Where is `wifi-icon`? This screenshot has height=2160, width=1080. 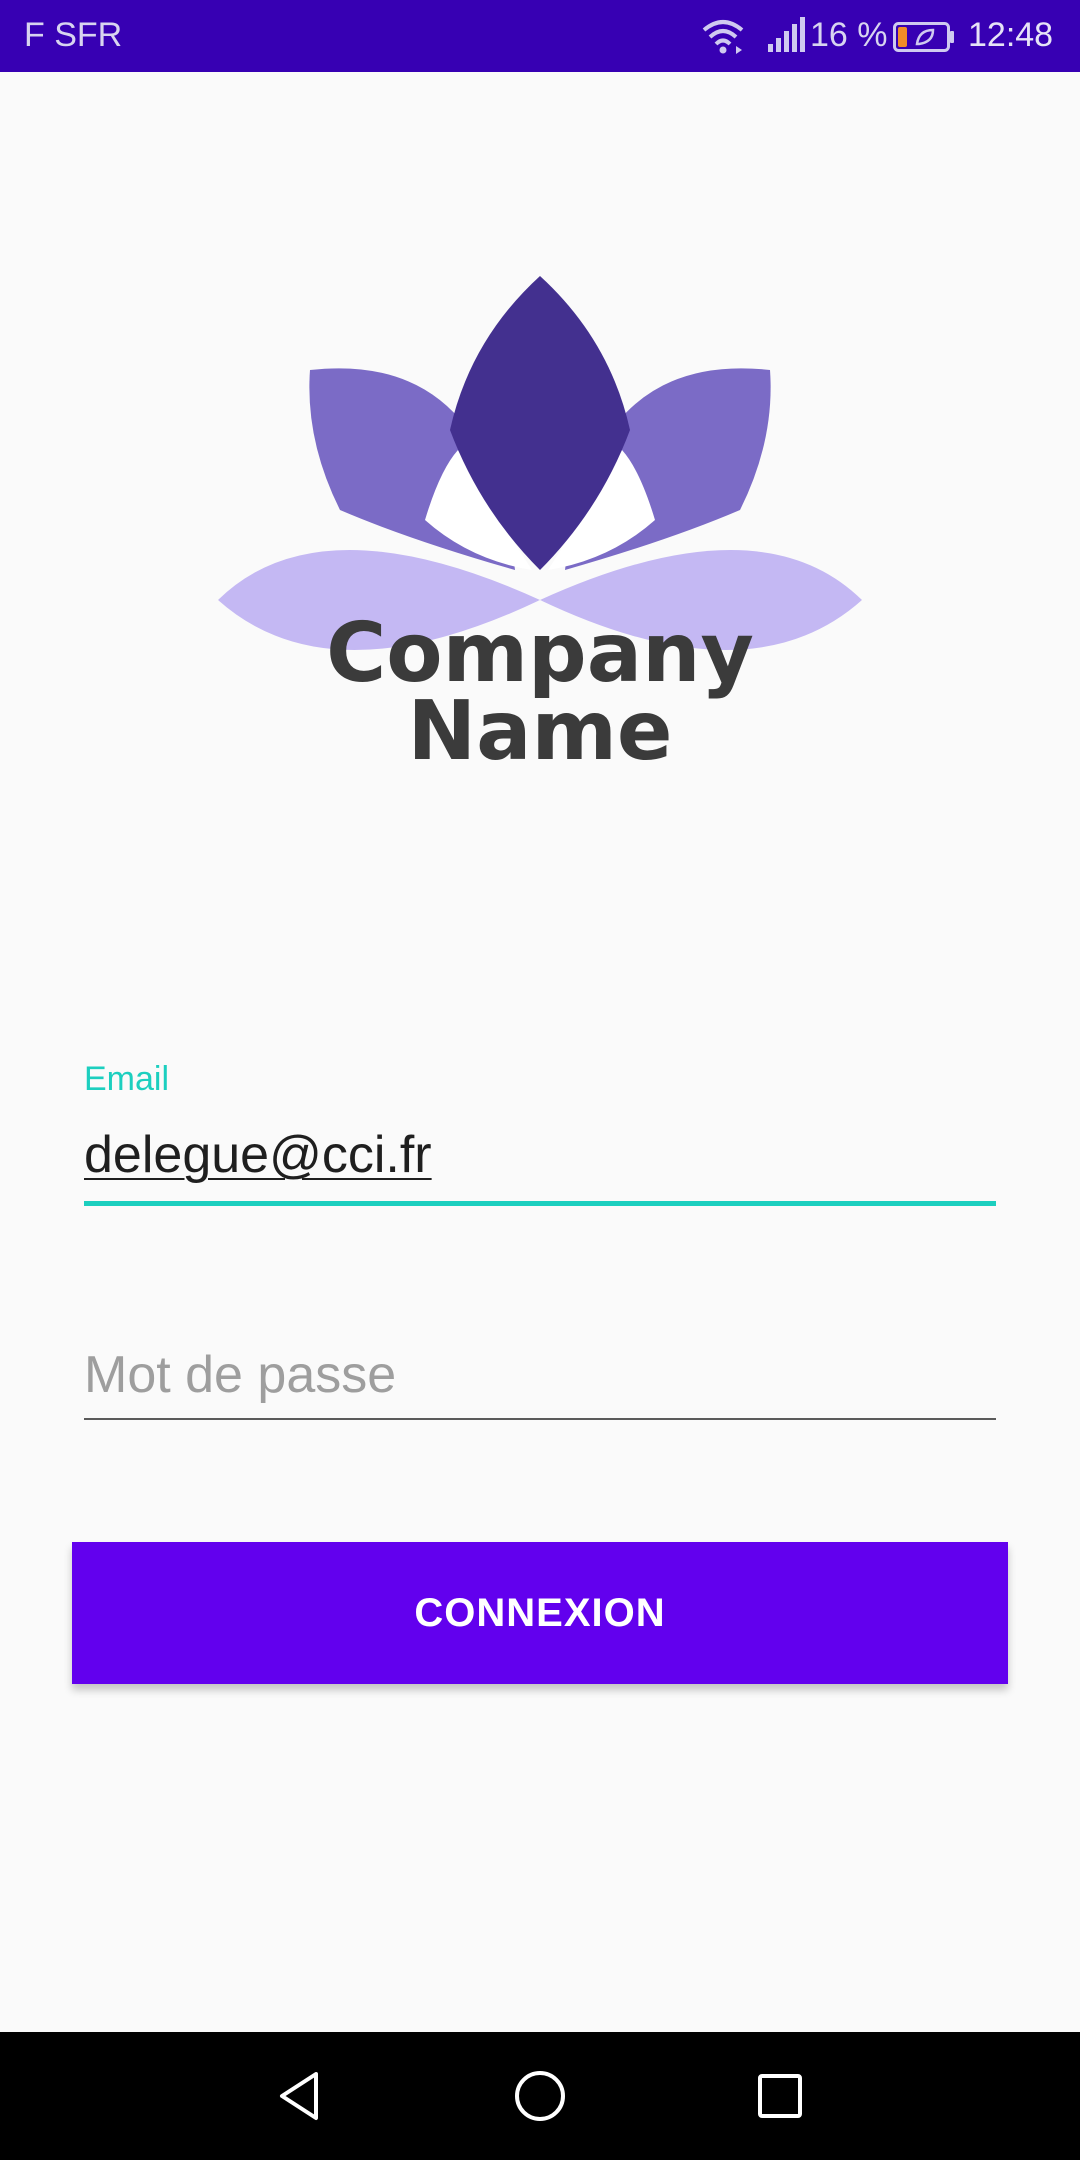
wifi-icon is located at coordinates (723, 37).